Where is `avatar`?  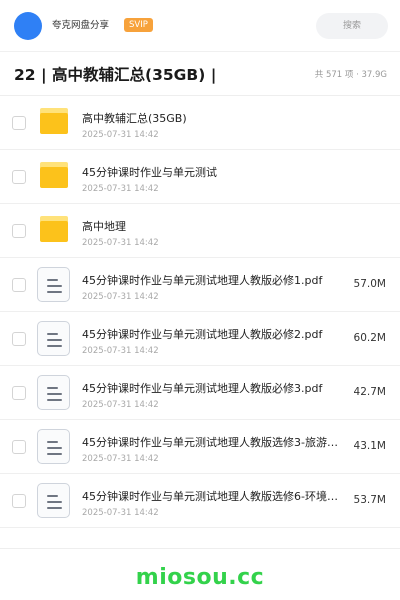
avatar is located at coordinates (28, 26).